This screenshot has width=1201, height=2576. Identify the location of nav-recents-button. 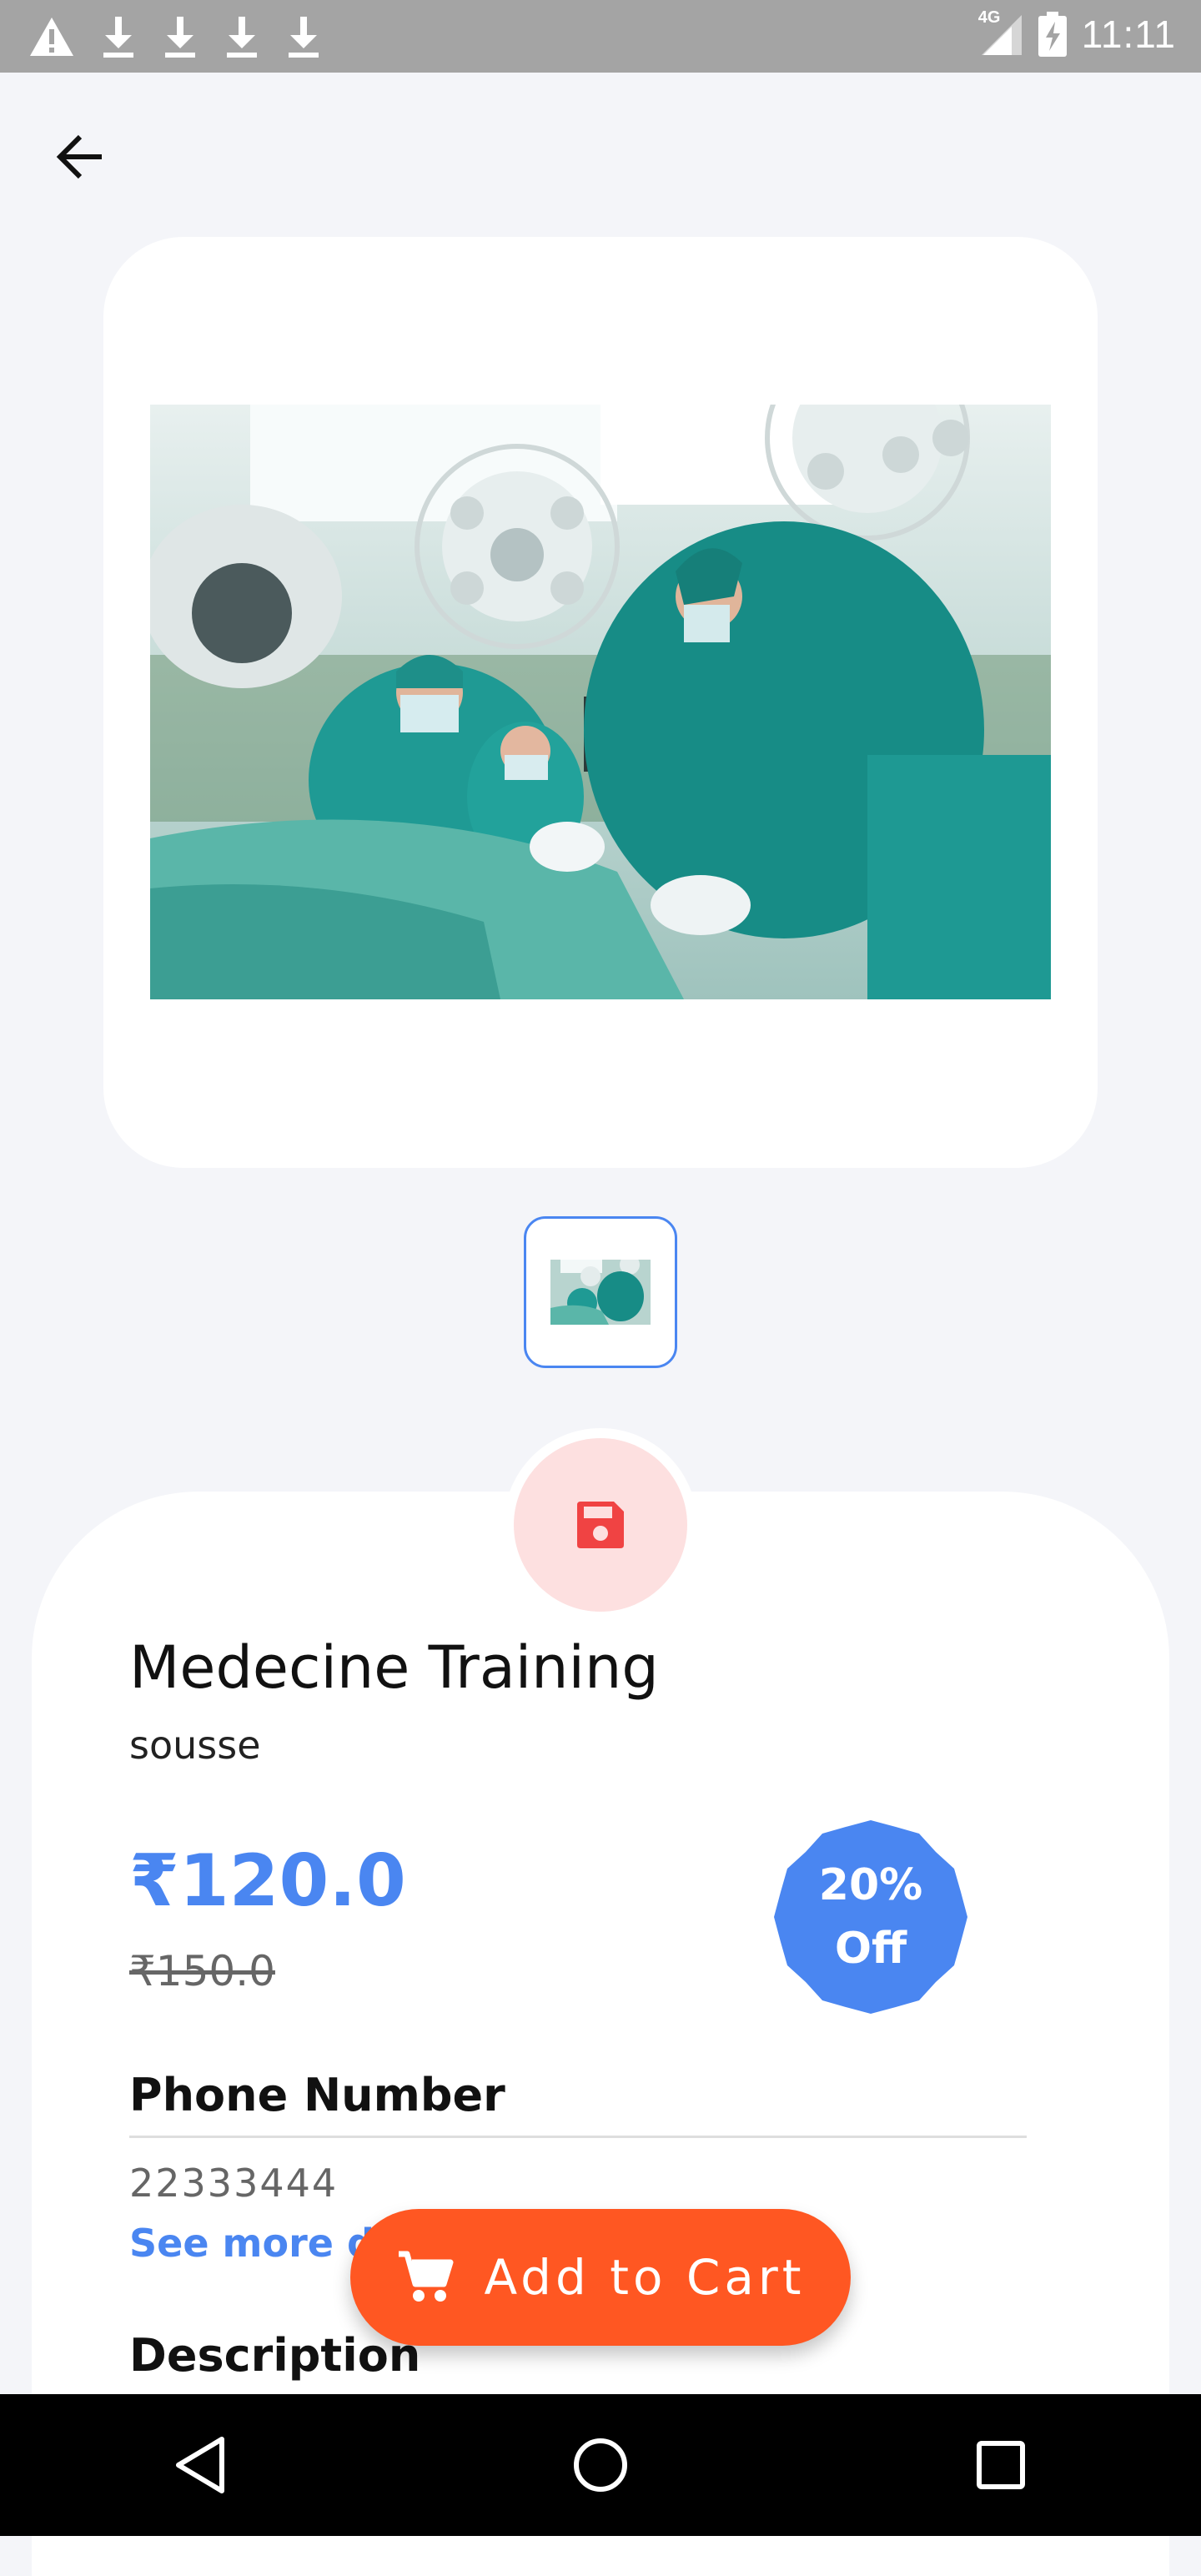
(1001, 2465).